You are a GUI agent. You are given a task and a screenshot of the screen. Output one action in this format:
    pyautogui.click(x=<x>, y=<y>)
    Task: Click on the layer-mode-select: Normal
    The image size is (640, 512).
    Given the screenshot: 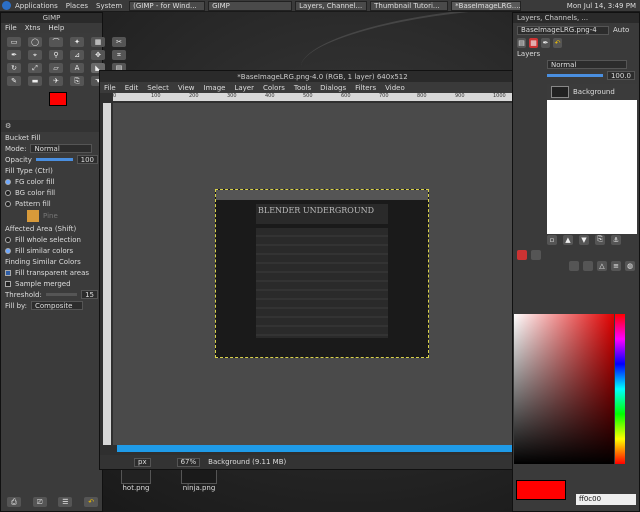 What is the action you would take?
    pyautogui.click(x=587, y=64)
    